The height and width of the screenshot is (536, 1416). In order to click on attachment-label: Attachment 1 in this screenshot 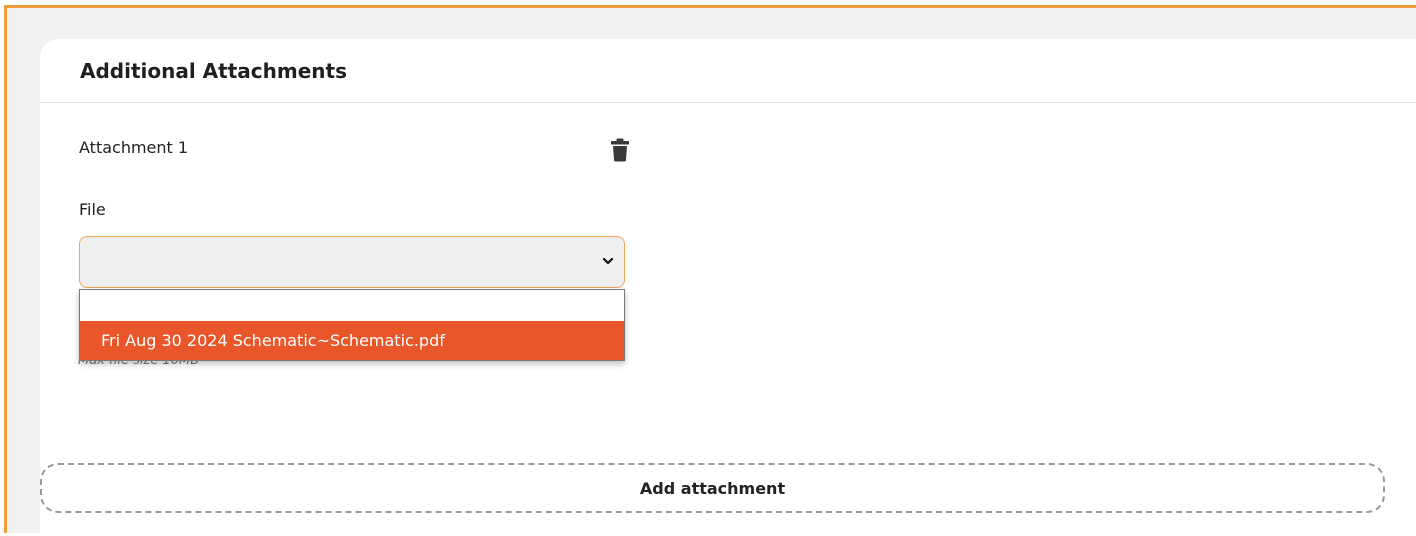, I will do `click(134, 147)`.